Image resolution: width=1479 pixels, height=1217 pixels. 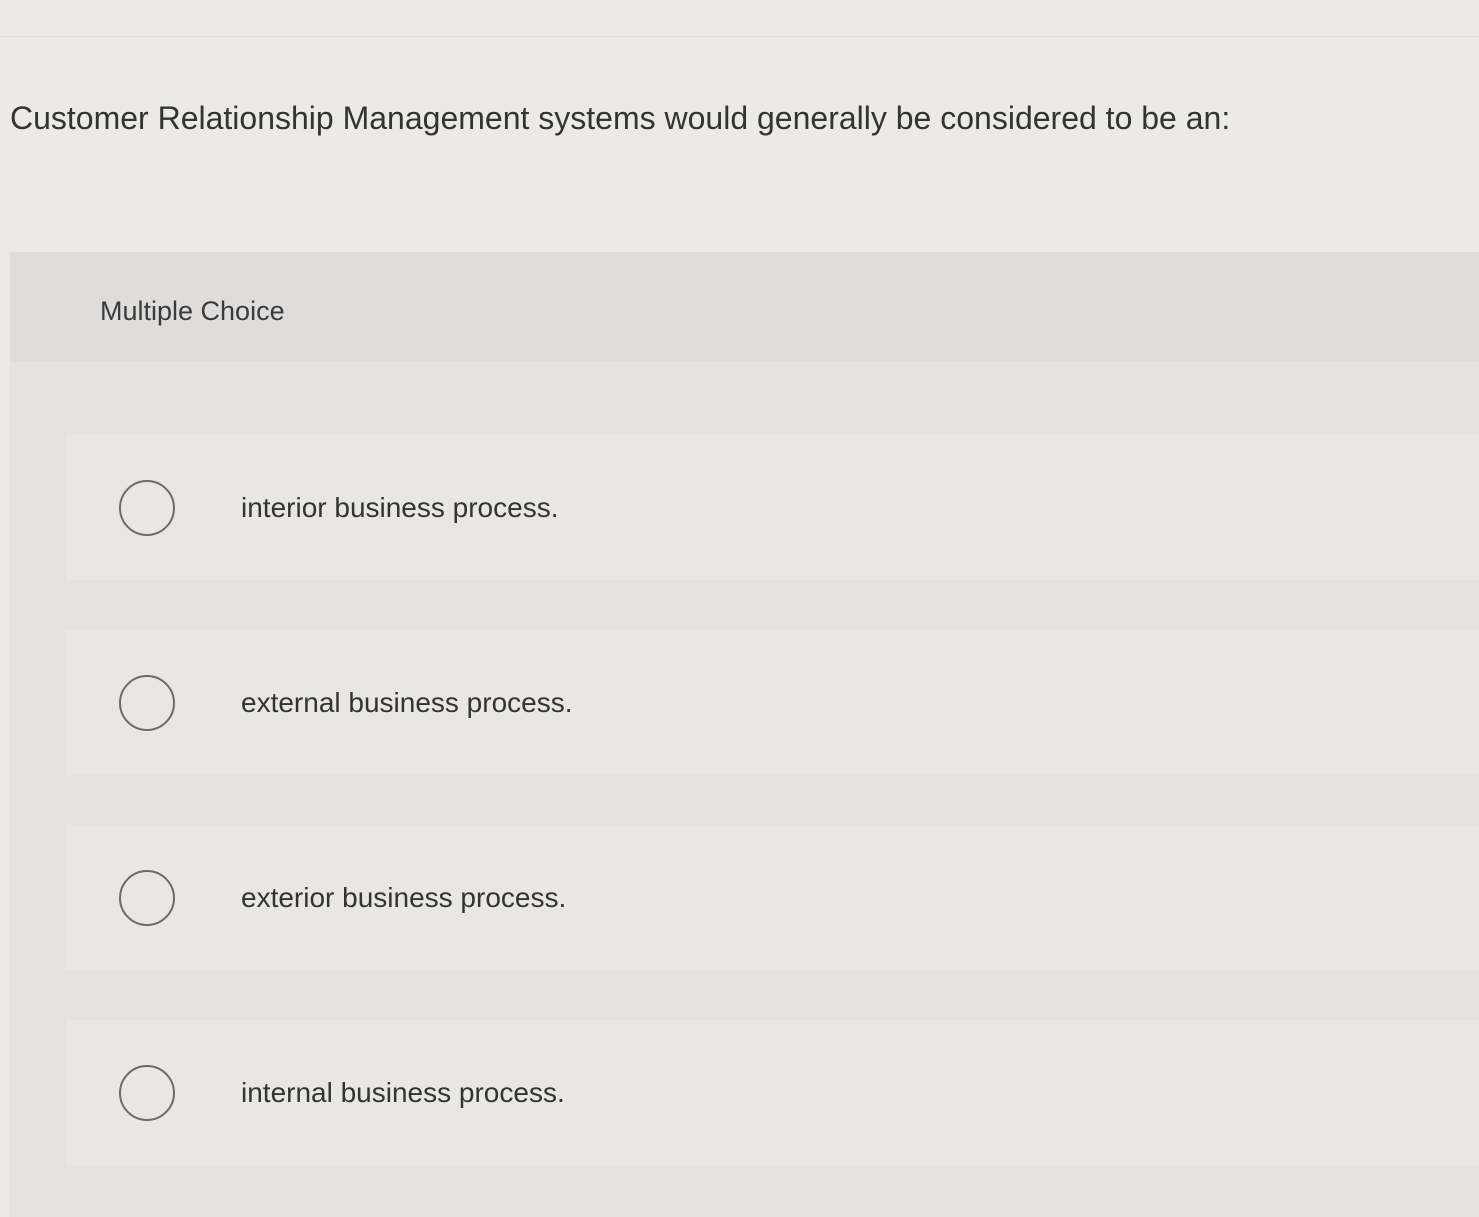 What do you see at coordinates (772, 897) in the screenshot?
I see `answer-option-3: exterior business process.` at bounding box center [772, 897].